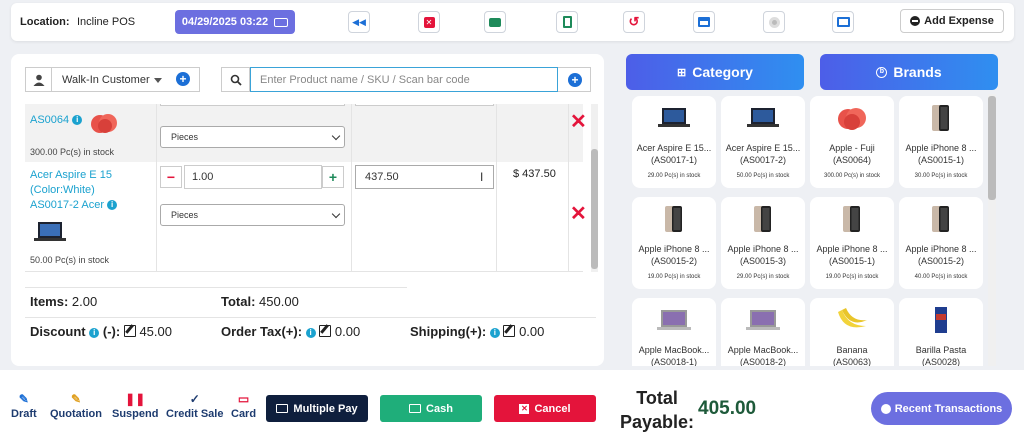  I want to click on window-icon, so click(704, 22).